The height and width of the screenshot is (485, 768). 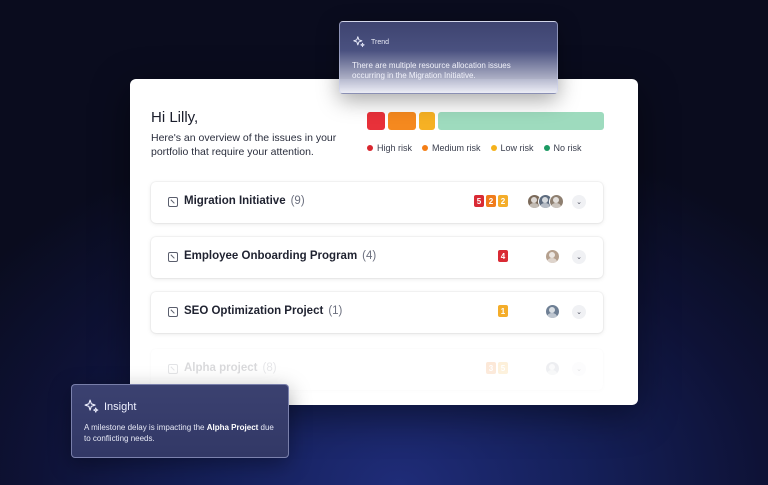 I want to click on legend-label: Medium risk, so click(x=456, y=148).